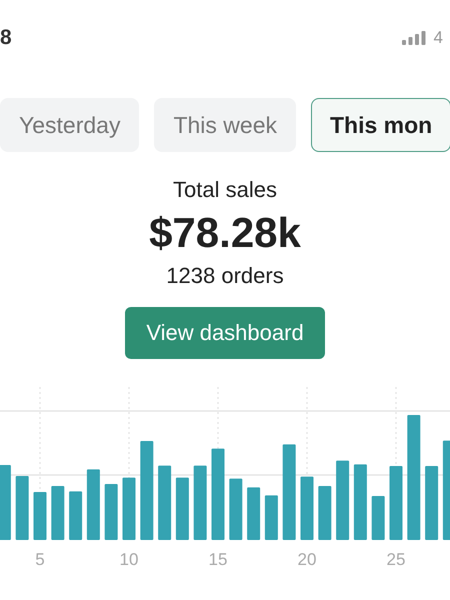 The height and width of the screenshot is (600, 450). I want to click on axis-label: 10, so click(129, 559).